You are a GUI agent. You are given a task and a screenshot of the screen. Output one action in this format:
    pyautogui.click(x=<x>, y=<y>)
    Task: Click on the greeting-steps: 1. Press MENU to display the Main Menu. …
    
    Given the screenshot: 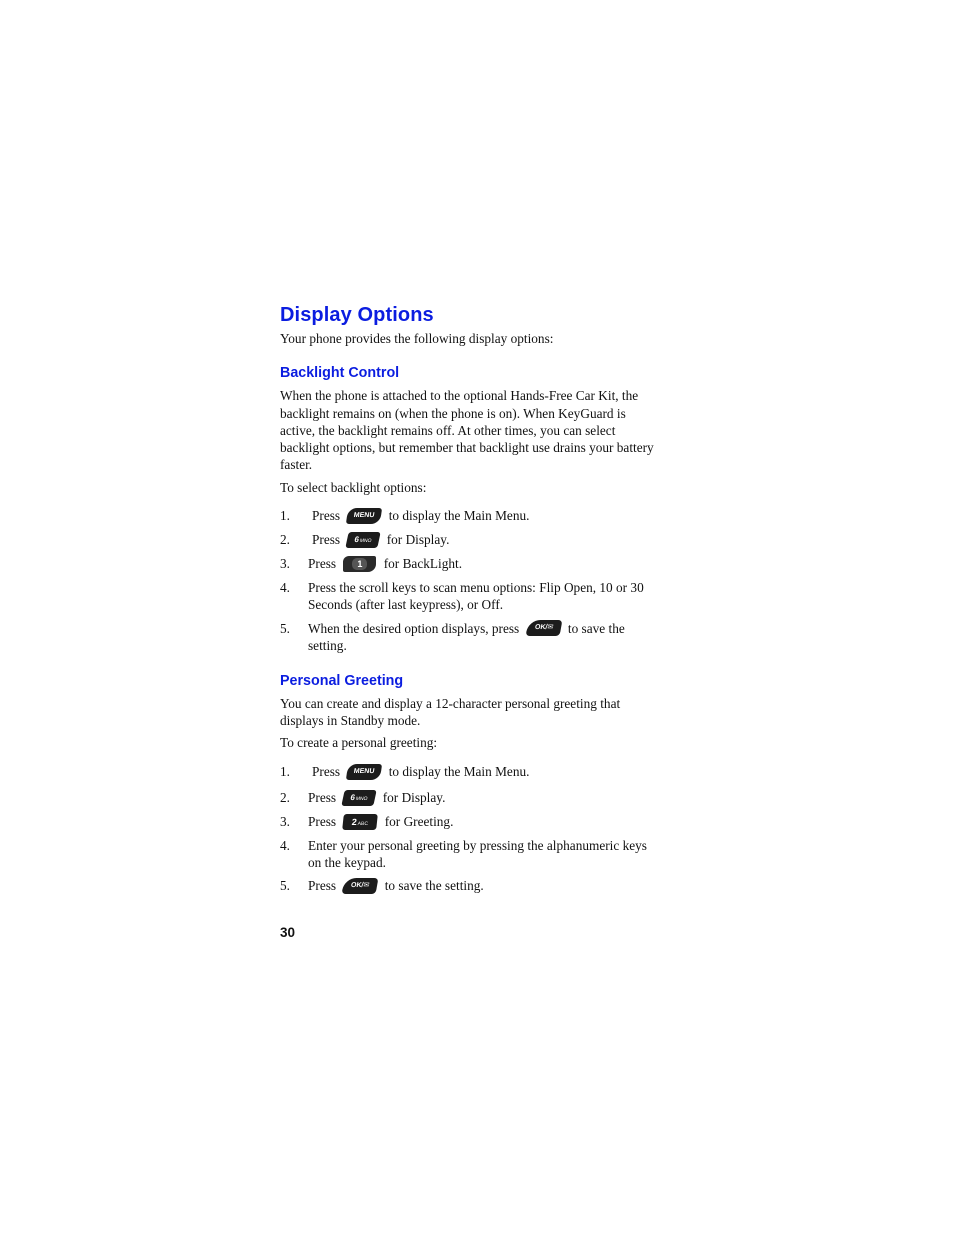 What is the action you would take?
    pyautogui.click(x=470, y=829)
    